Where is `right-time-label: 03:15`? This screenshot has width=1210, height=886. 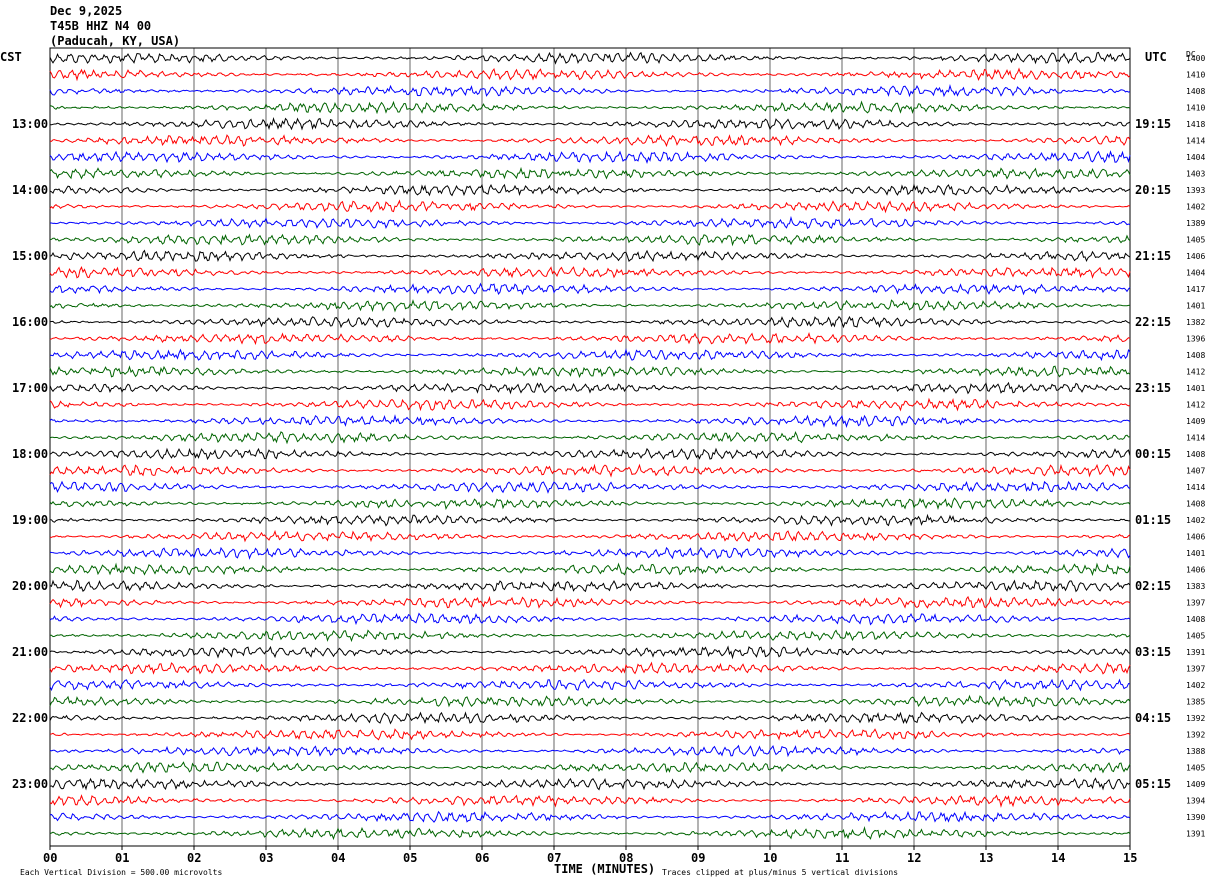 right-time-label: 03:15 is located at coordinates (1153, 652).